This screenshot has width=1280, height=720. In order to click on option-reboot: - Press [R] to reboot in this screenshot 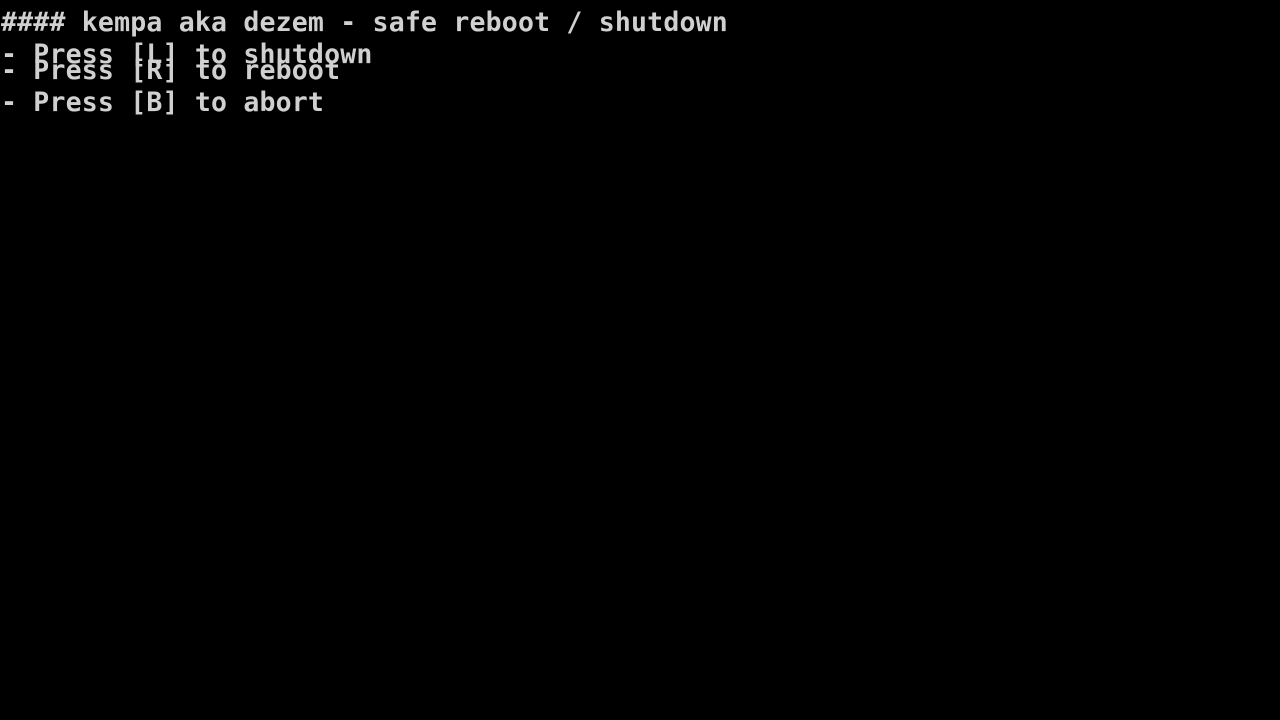, I will do `click(170, 70)`.